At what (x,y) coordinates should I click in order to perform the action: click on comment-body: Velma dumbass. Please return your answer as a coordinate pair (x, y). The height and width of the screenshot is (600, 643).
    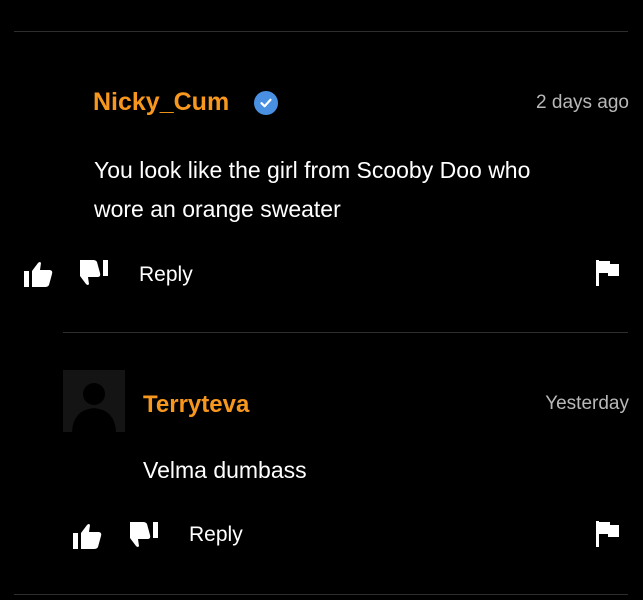
    Looking at the image, I should click on (225, 470).